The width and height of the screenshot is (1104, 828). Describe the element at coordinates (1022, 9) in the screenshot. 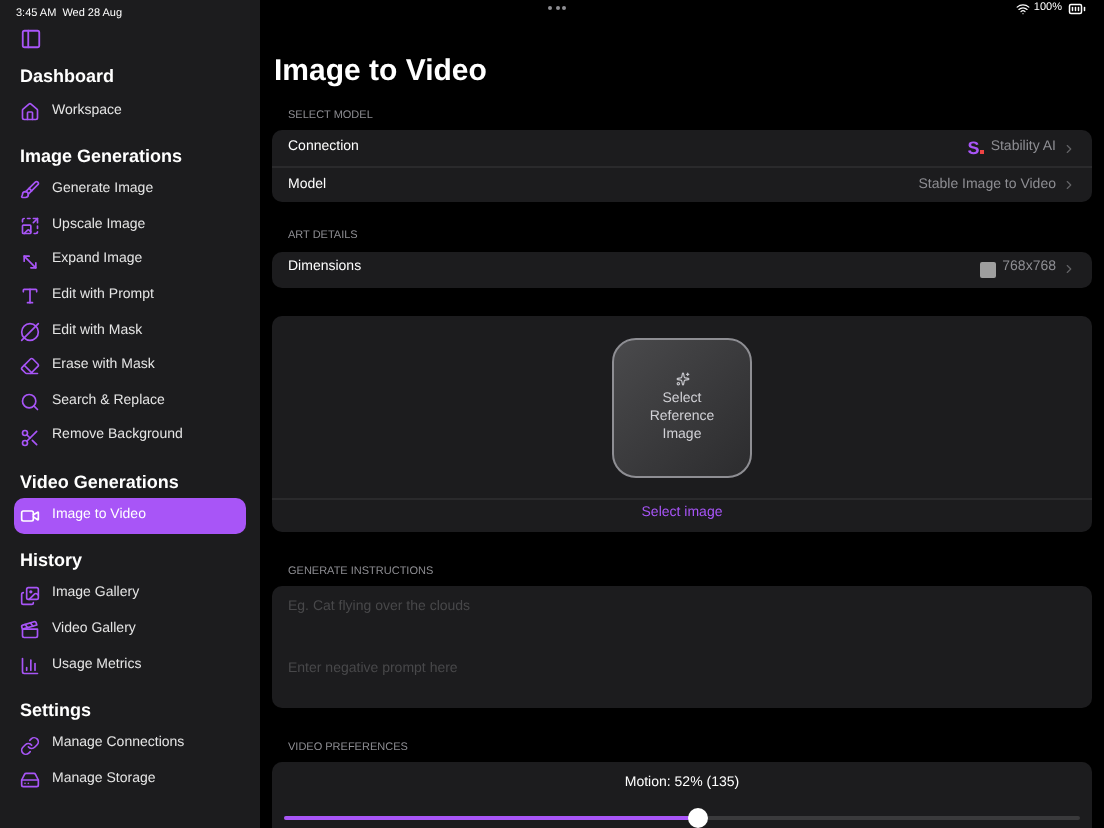

I see `wifi-icon` at that location.